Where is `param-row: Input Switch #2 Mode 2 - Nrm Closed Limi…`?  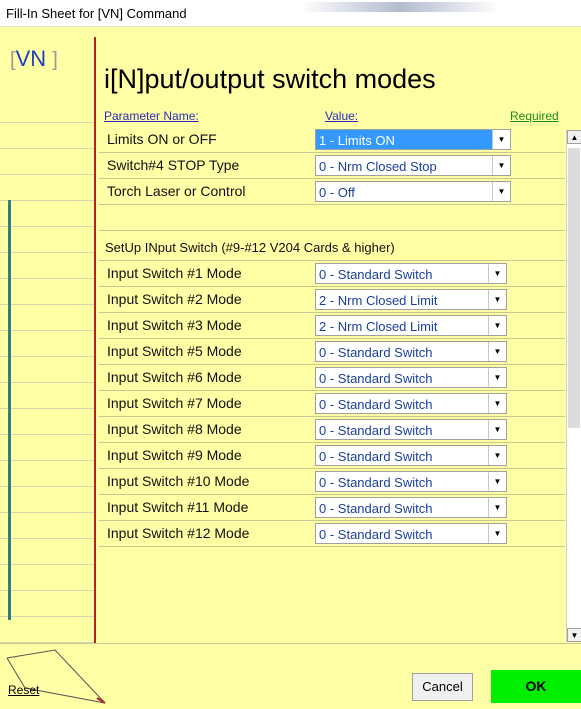 param-row: Input Switch #2 Mode 2 - Nrm Closed Limi… is located at coordinates (332, 300).